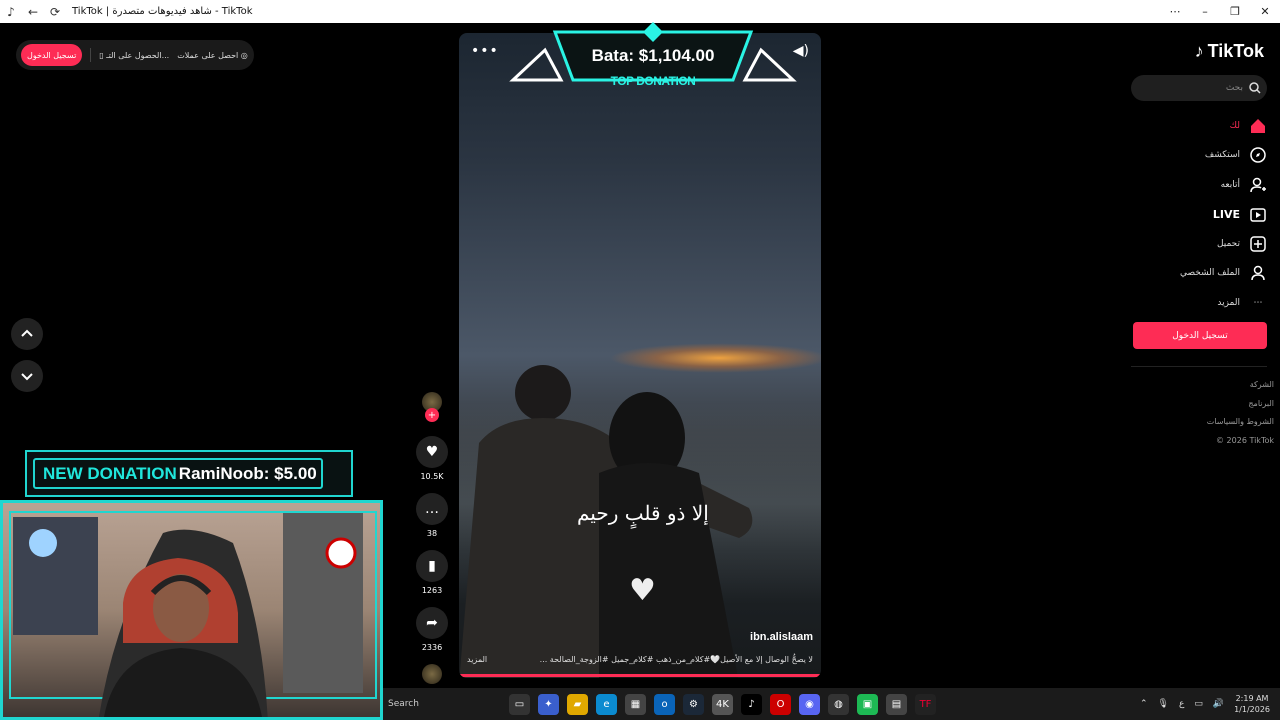 The height and width of the screenshot is (720, 1280). Describe the element at coordinates (1240, 422) in the screenshot. I see `footer-link-terms: الشروط والسياسات` at that location.